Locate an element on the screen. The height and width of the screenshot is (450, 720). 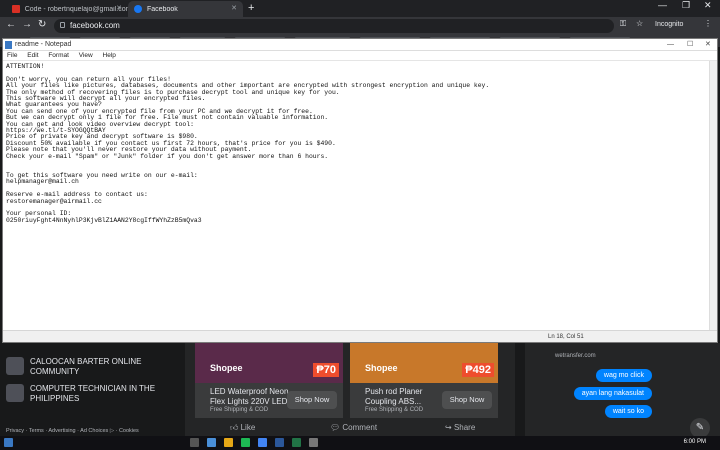
back-icon: ← is located at coordinates (11, 24).